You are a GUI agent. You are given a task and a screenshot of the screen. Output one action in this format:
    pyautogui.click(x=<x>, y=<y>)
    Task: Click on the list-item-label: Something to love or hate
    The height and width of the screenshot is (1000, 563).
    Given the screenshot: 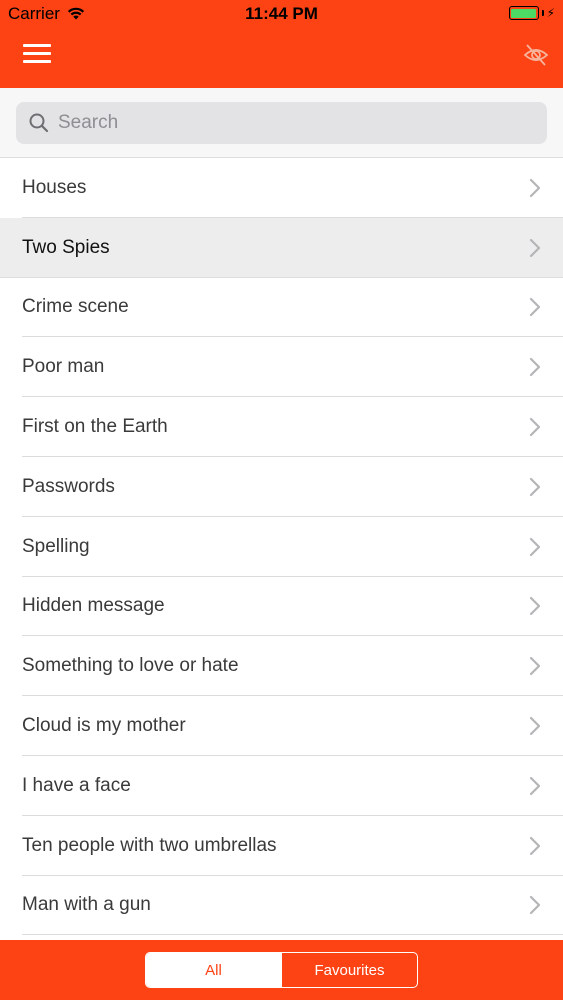 What is the action you would take?
    pyautogui.click(x=130, y=666)
    